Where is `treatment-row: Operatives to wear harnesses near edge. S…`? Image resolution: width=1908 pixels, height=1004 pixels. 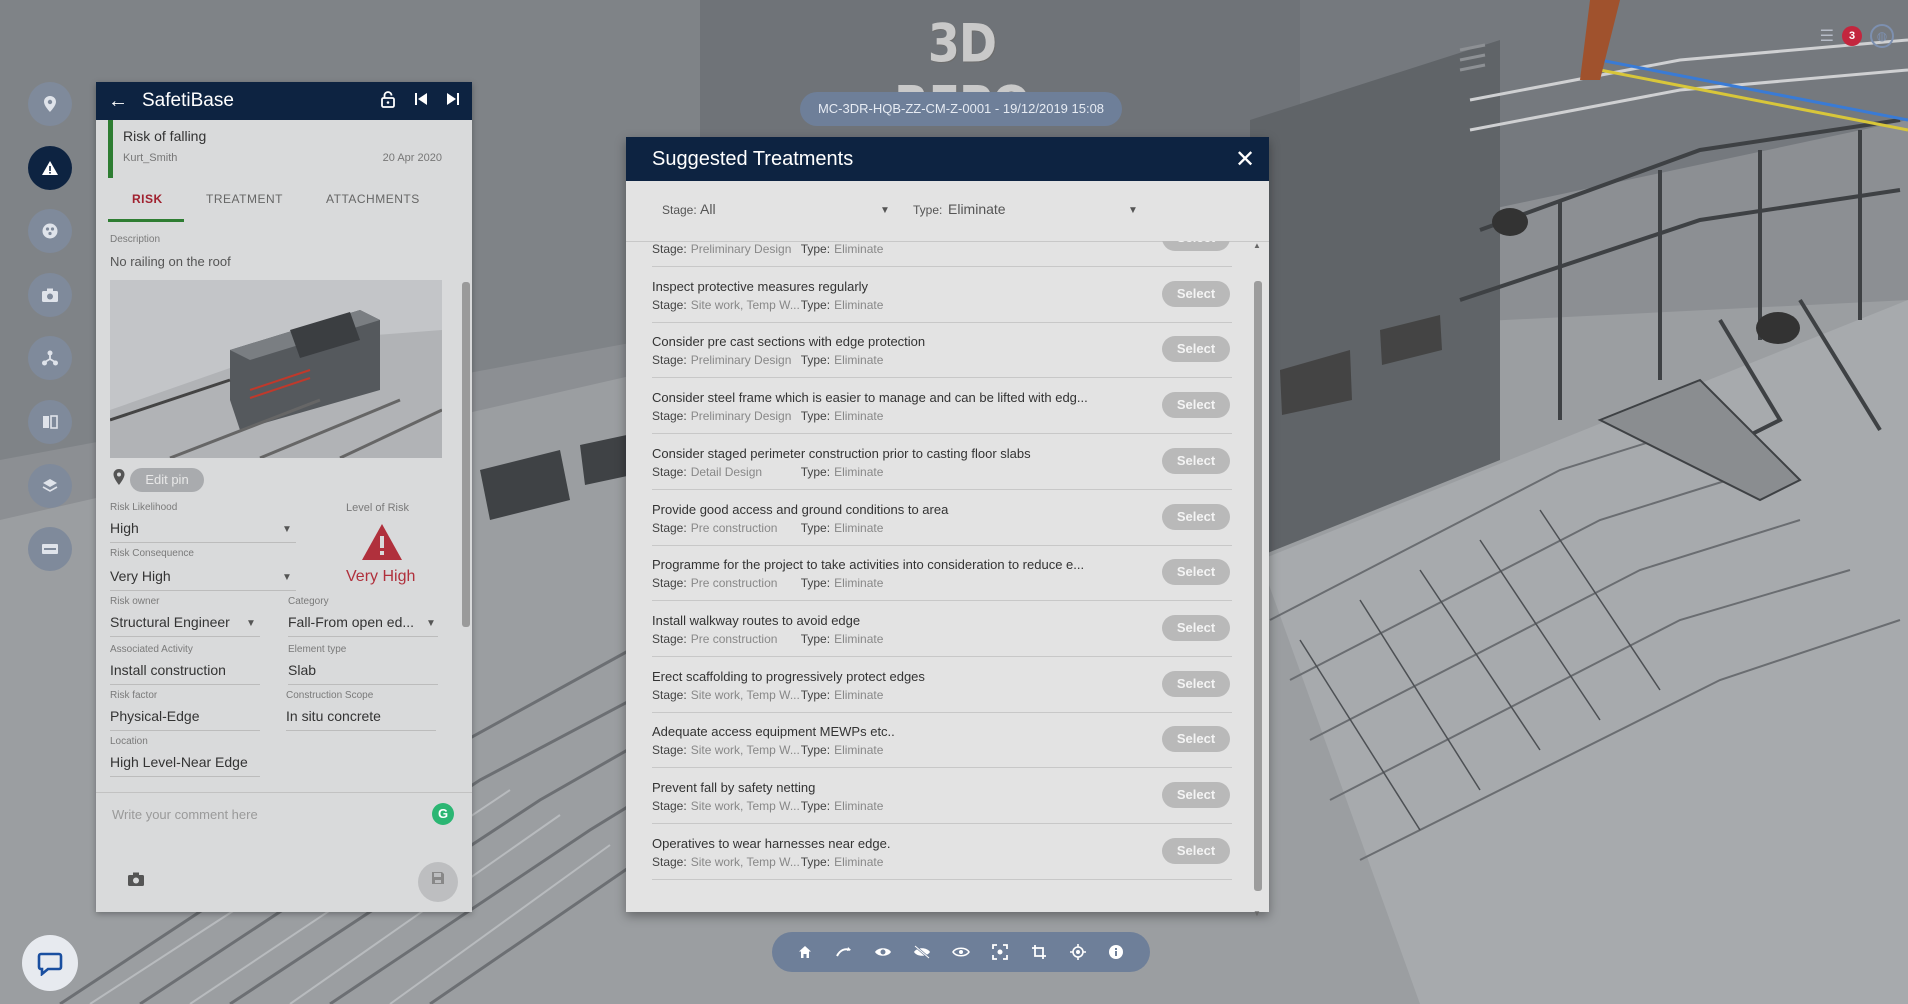
treatment-row: Operatives to wear harnesses near edge. S… is located at coordinates (942, 852).